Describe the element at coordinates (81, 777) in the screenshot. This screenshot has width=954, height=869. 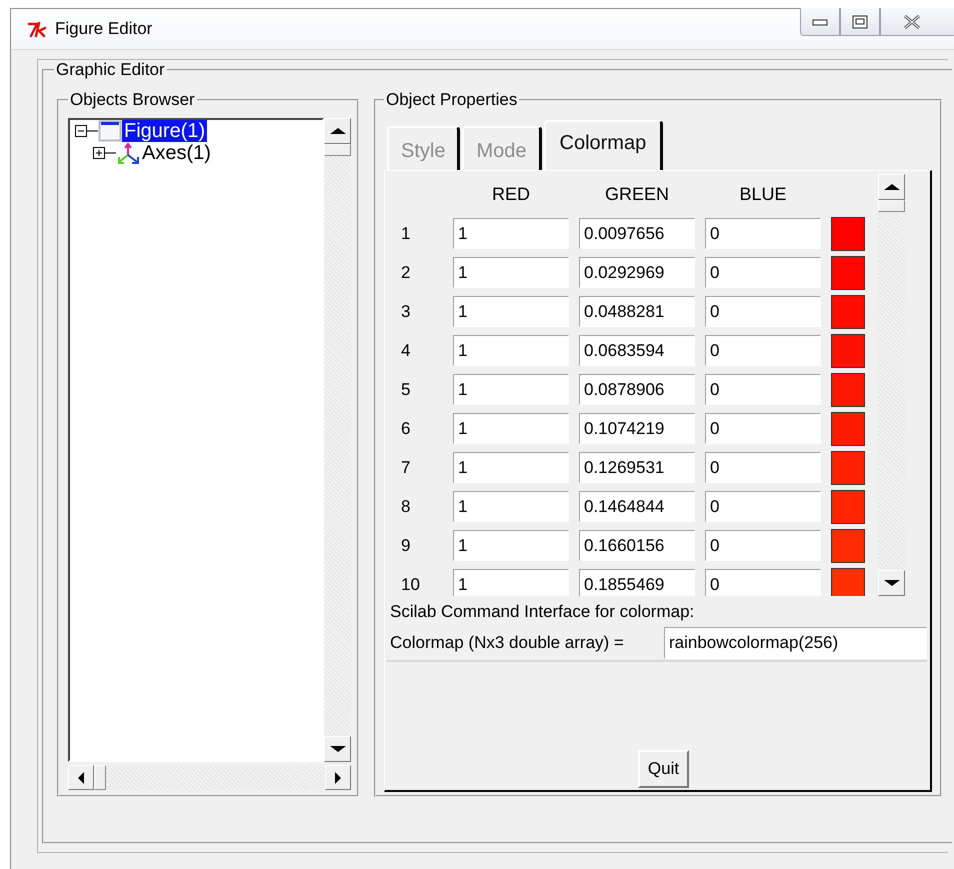
I see `scroll-left-button` at that location.